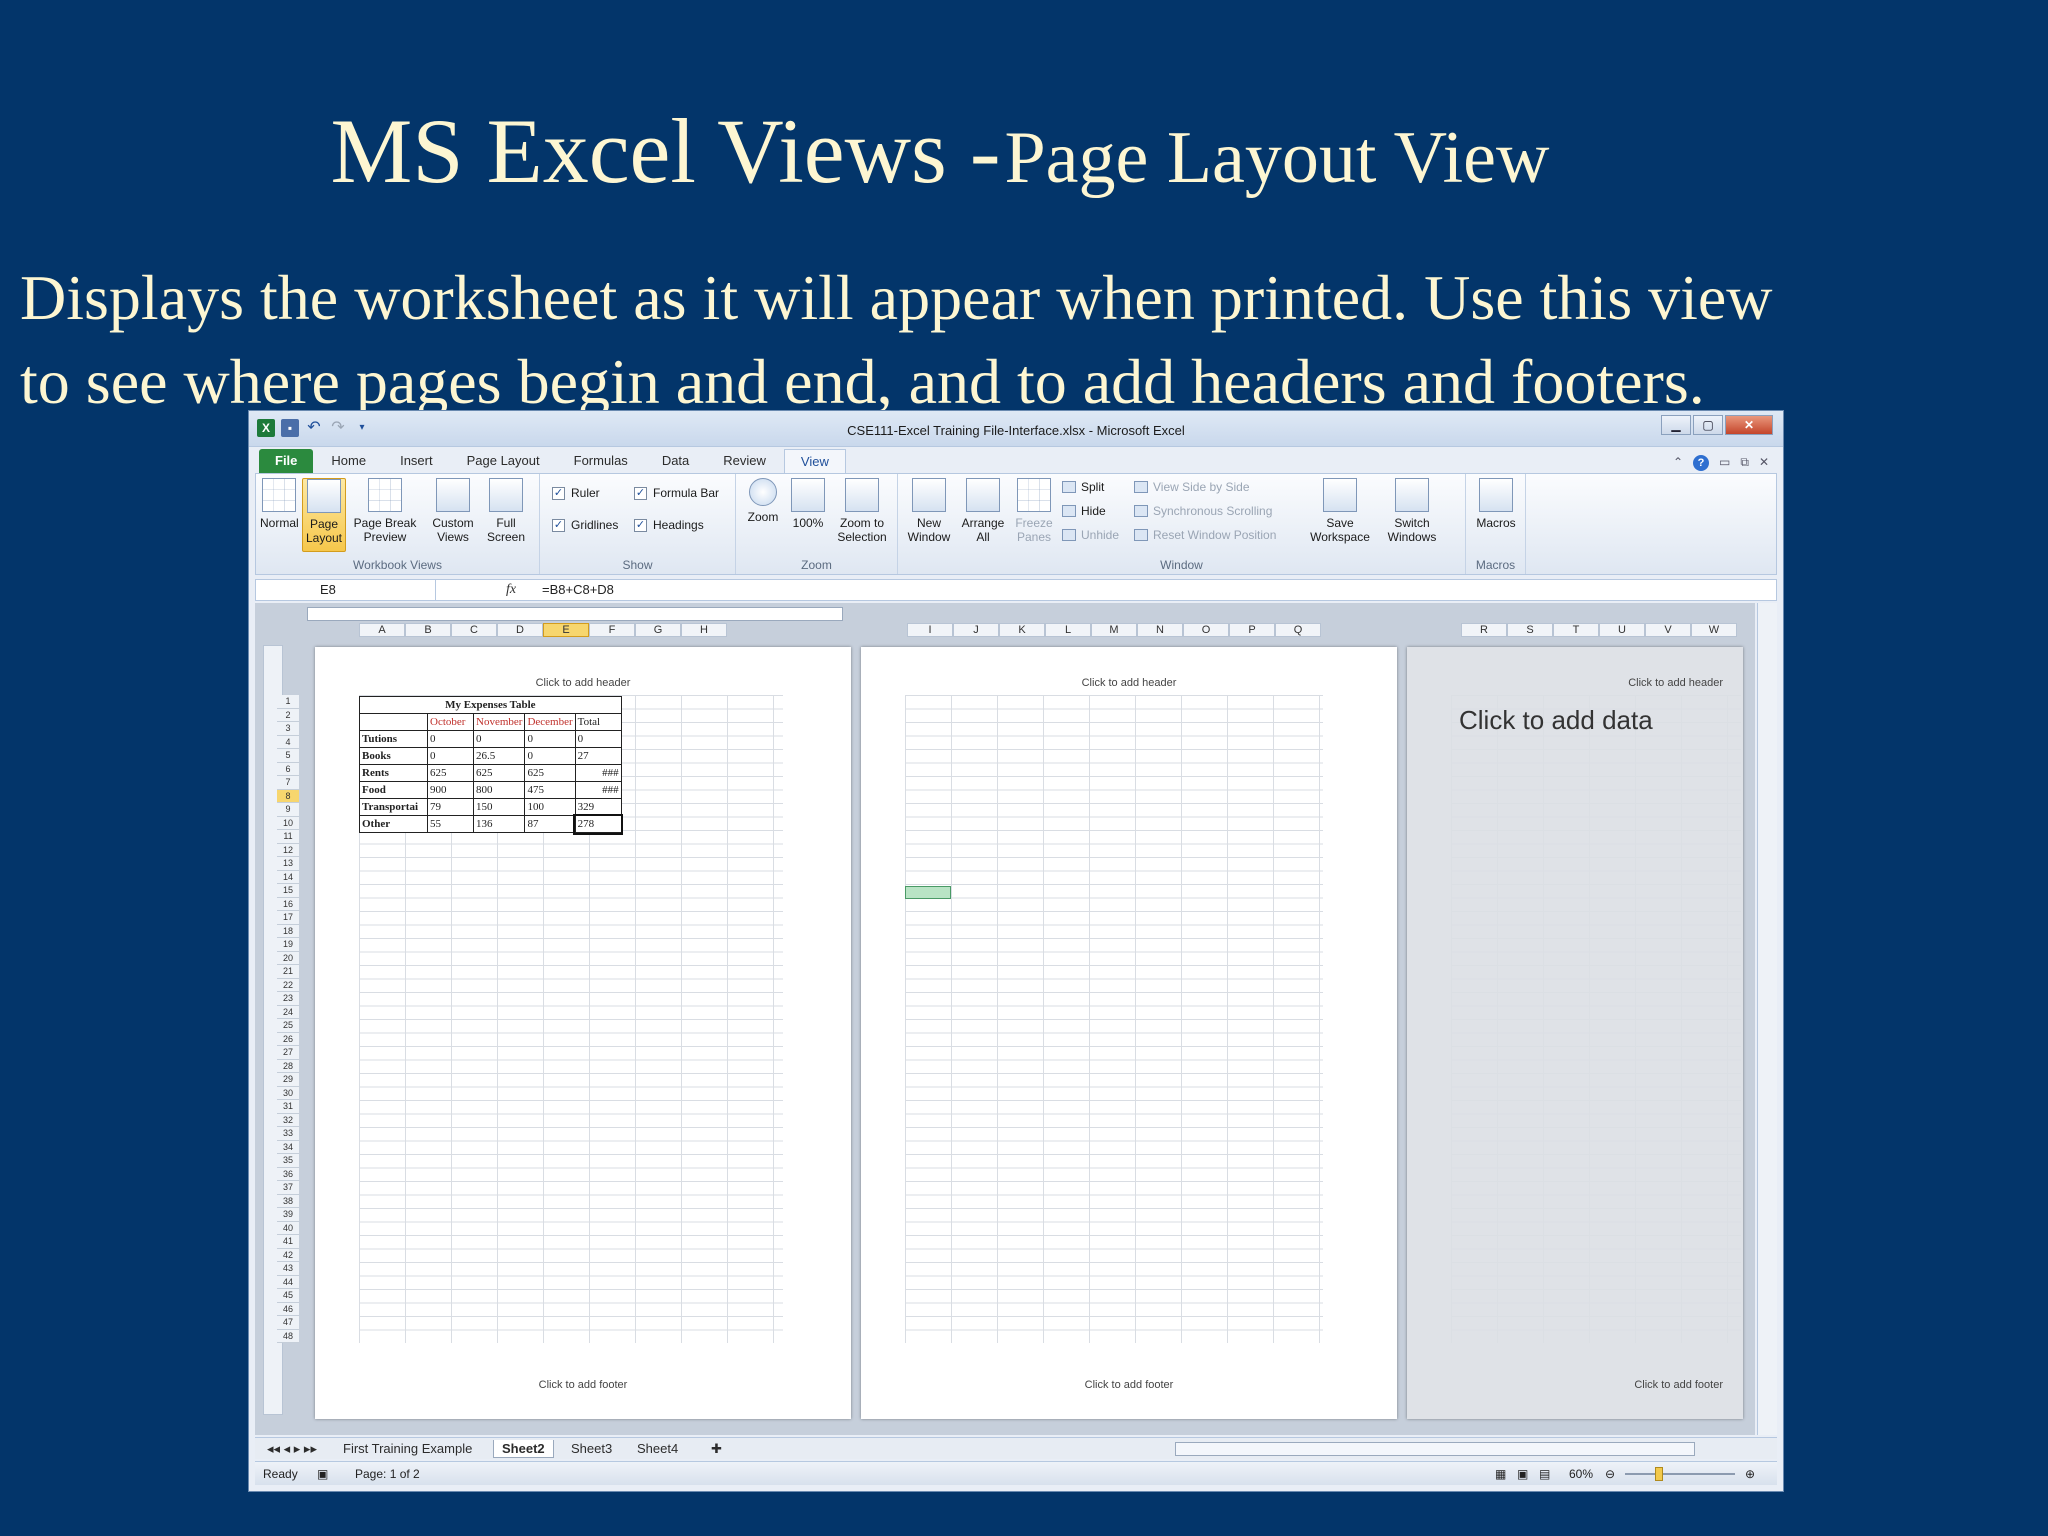 This screenshot has width=2048, height=1536. I want to click on expenses-table-title: My Expenses Table, so click(490, 705).